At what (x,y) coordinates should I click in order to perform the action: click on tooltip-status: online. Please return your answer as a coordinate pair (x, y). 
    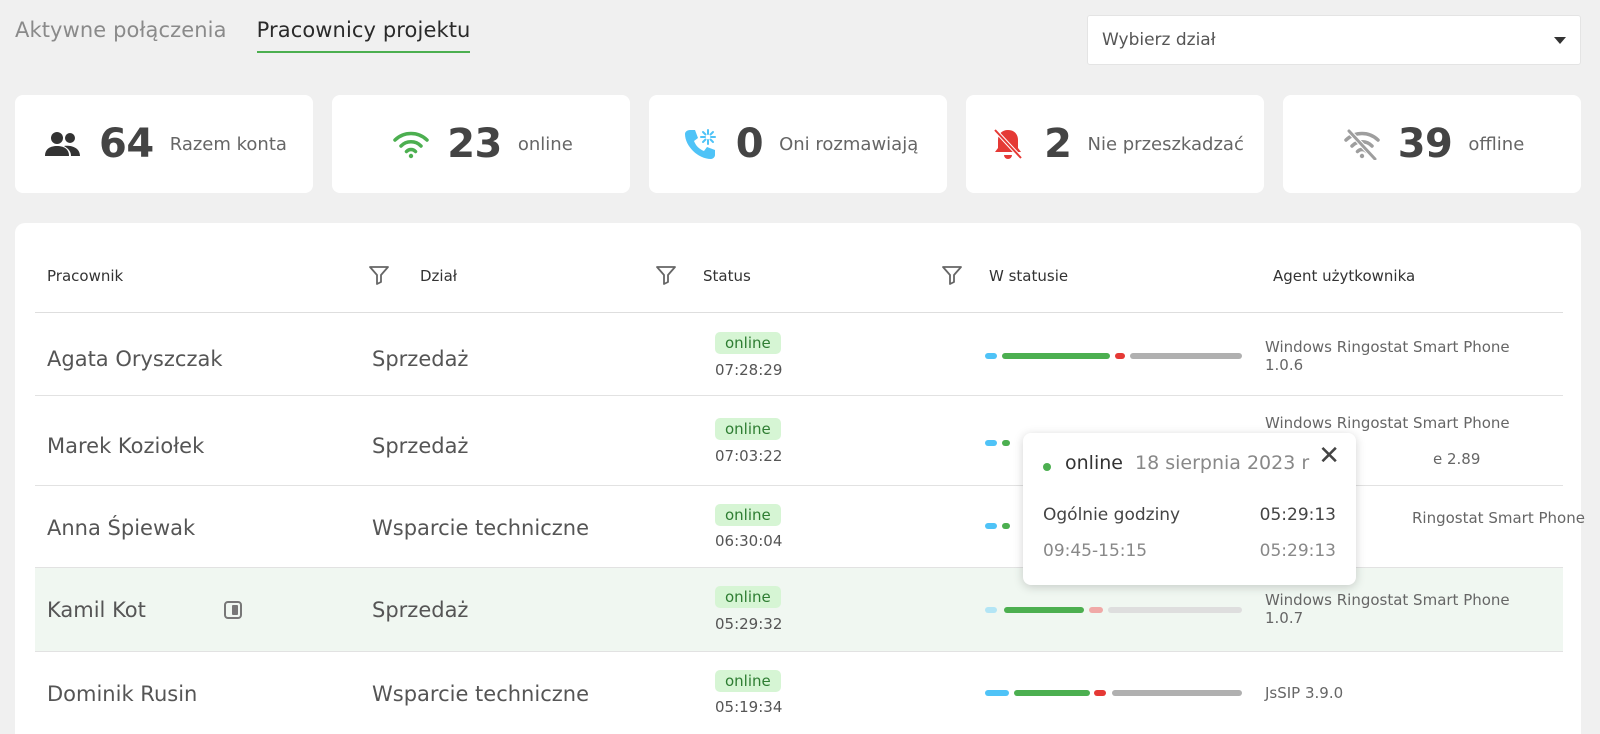
    Looking at the image, I should click on (1094, 463).